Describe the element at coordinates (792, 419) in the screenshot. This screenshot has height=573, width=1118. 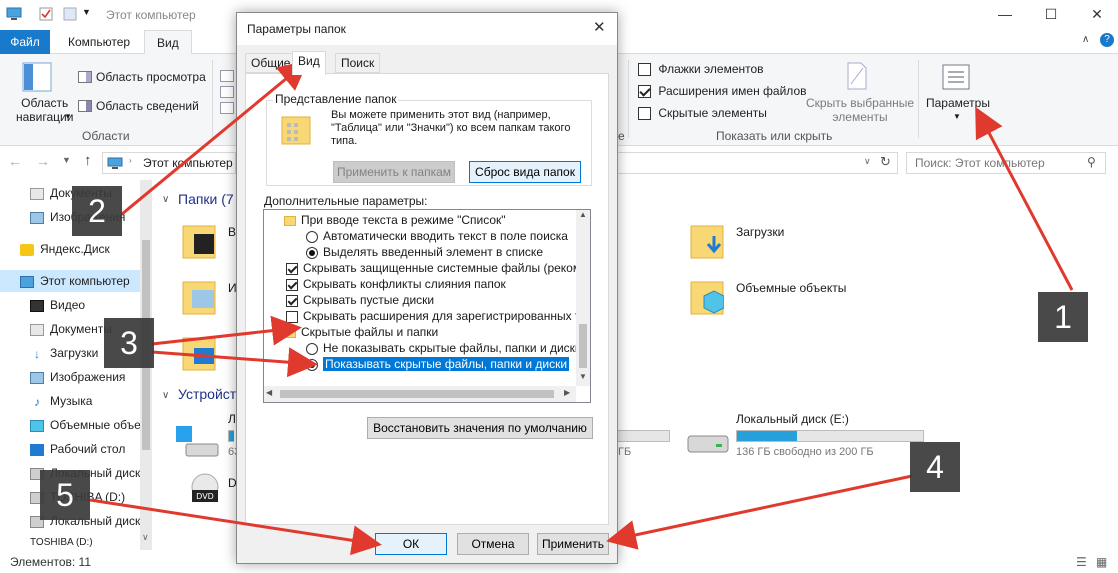
I see `drive-e-label: Локальный диск (E:)` at that location.